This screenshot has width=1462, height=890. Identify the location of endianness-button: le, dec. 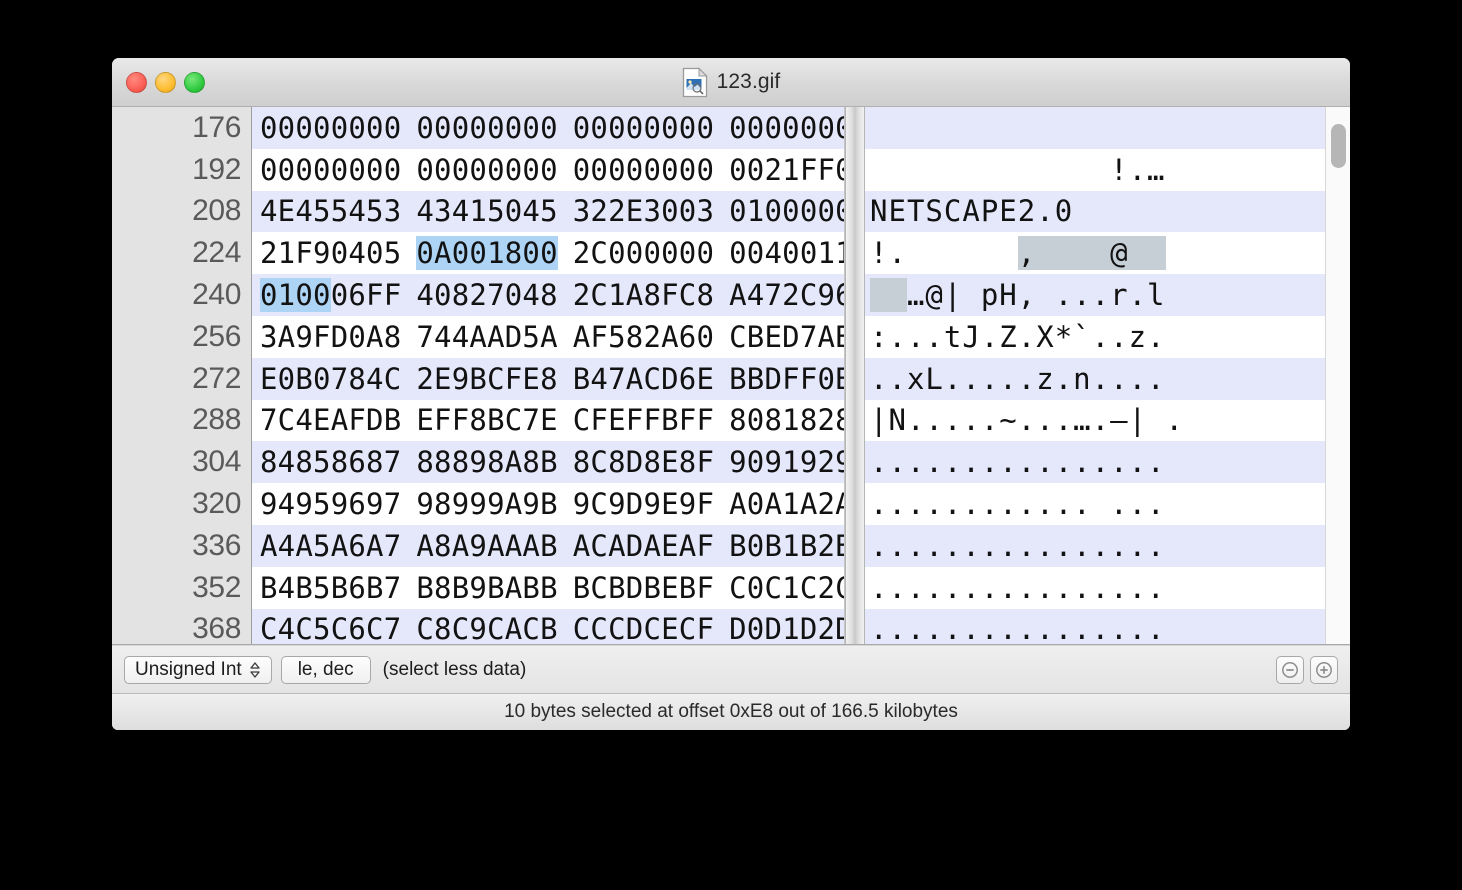
(325, 669).